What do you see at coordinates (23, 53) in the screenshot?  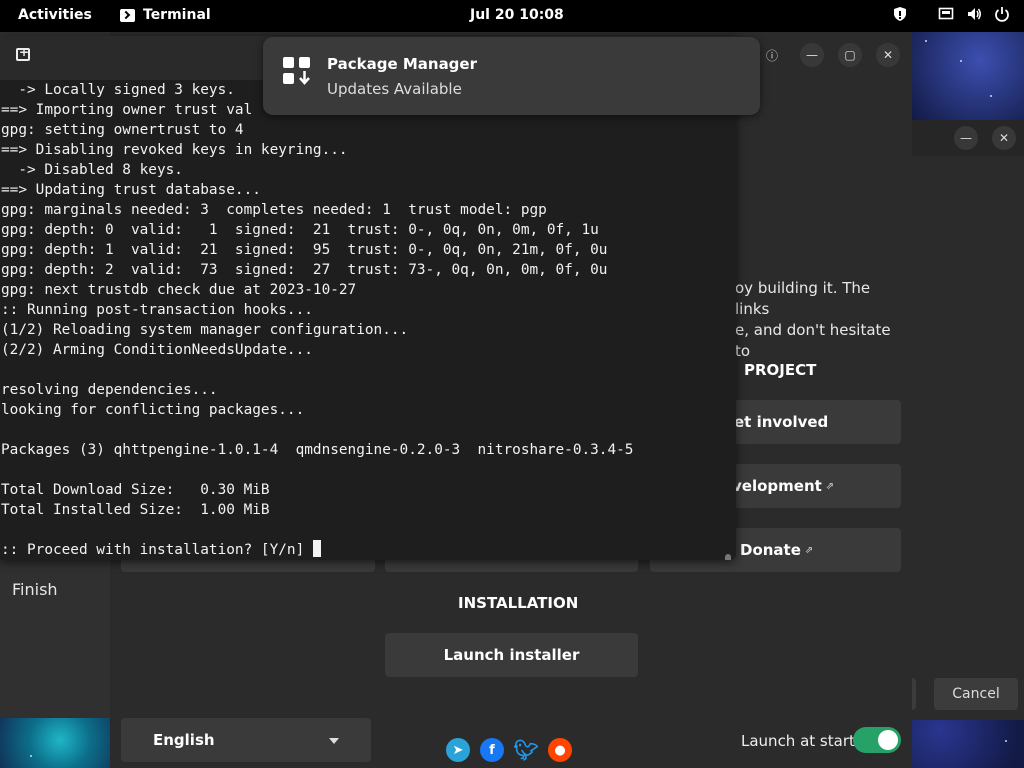 I see `new-tab-icon` at bounding box center [23, 53].